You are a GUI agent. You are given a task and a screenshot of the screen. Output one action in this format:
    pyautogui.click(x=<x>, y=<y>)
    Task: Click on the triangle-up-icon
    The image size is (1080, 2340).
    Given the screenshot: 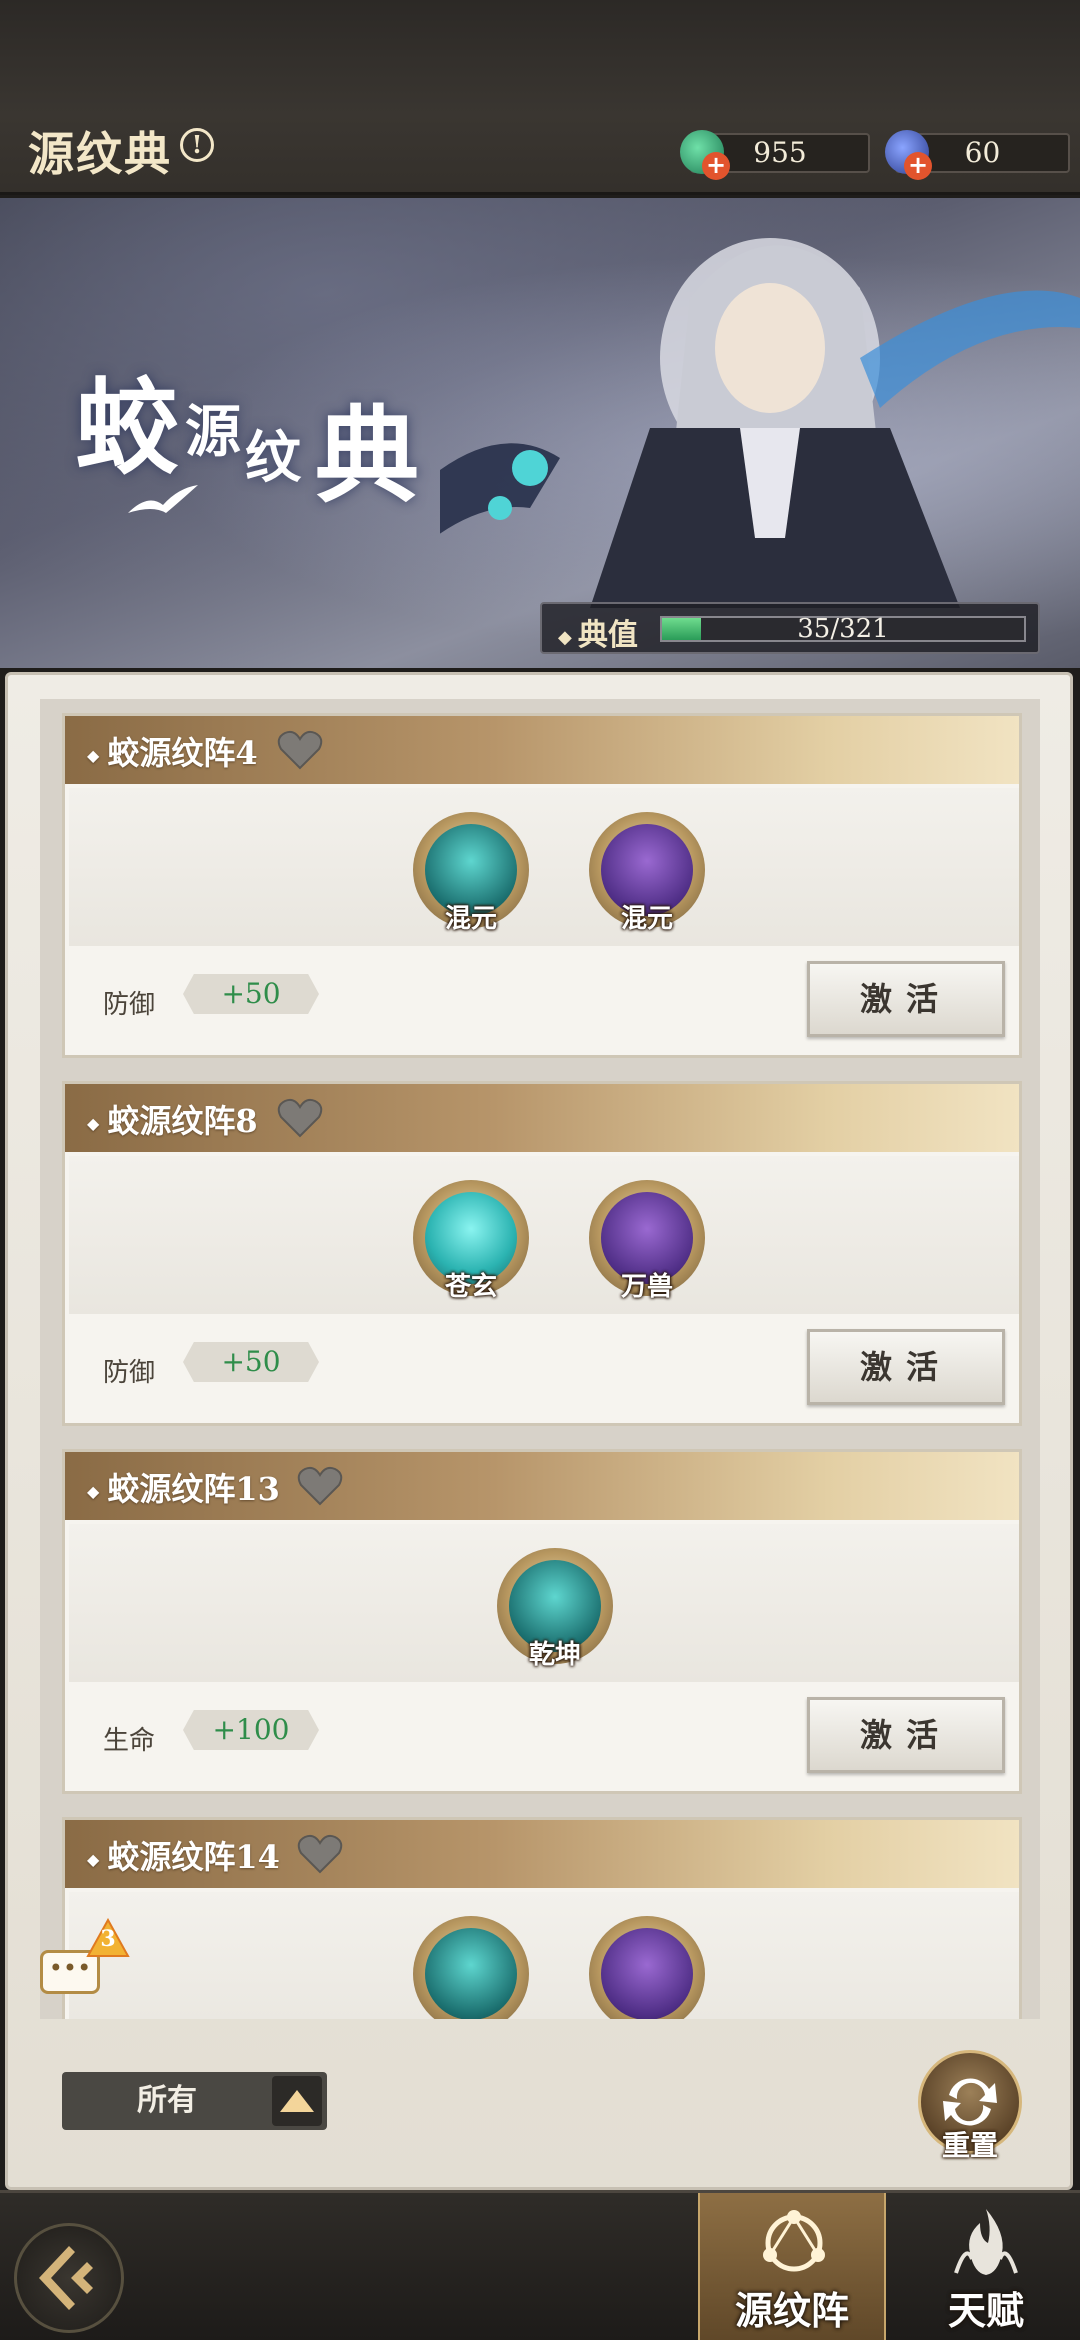 What is the action you would take?
    pyautogui.click(x=297, y=2101)
    